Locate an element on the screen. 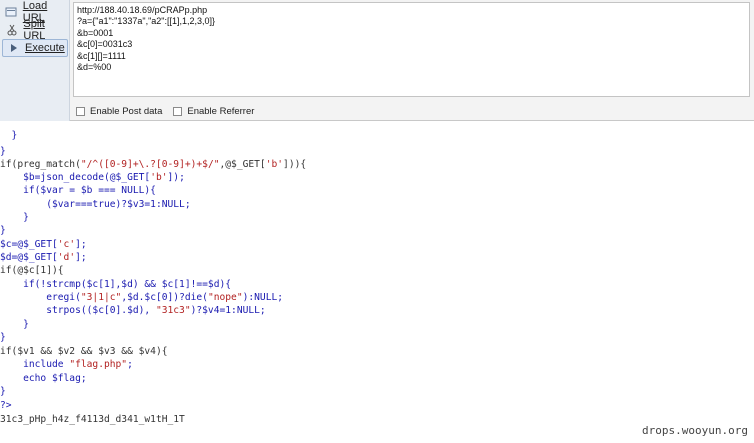  code-line: ?> is located at coordinates (6, 405).